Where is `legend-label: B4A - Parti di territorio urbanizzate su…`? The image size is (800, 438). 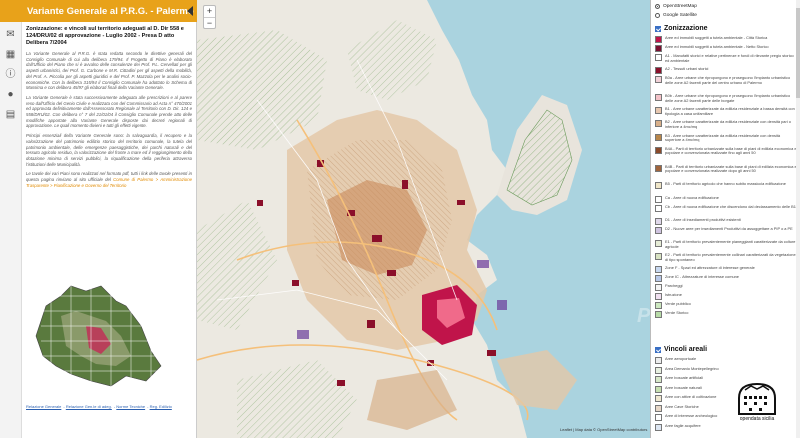
legend-label: B4A - Parti di territorio urbanizzate su… is located at coordinates (731, 150).